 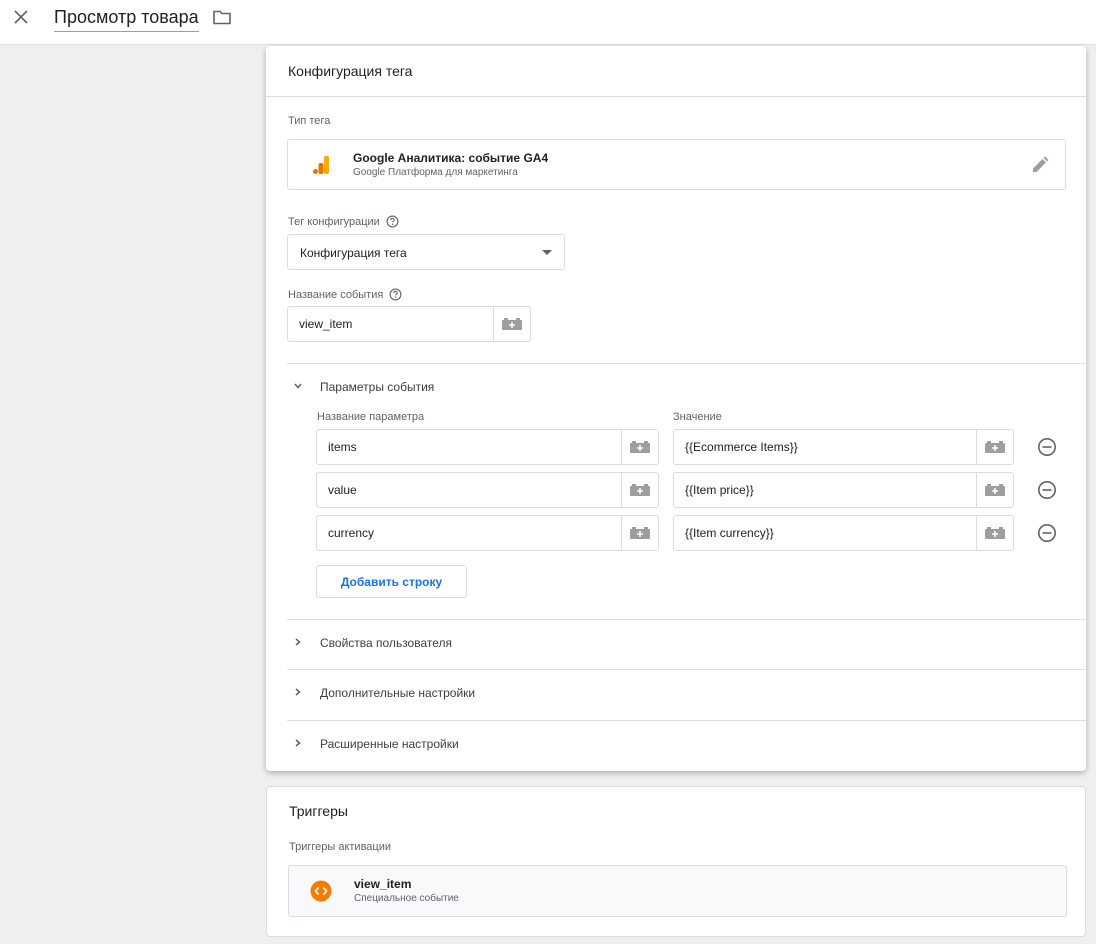 What do you see at coordinates (377, 387) in the screenshot?
I see `event-params-section-label: Параметры события` at bounding box center [377, 387].